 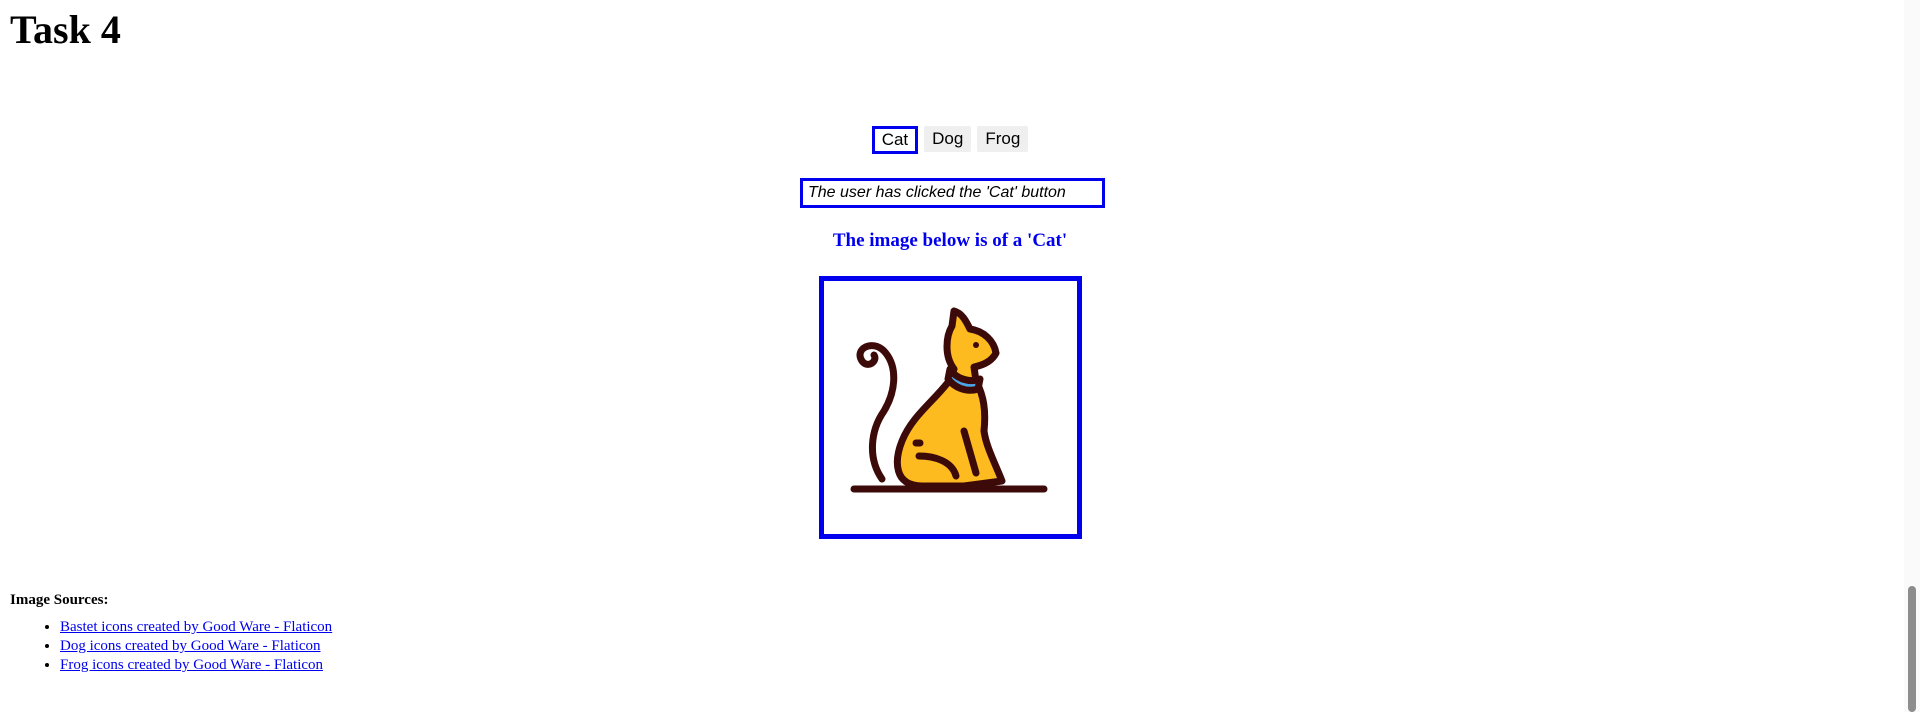 What do you see at coordinates (1912, 356) in the screenshot?
I see `vertical-scrollbar` at bounding box center [1912, 356].